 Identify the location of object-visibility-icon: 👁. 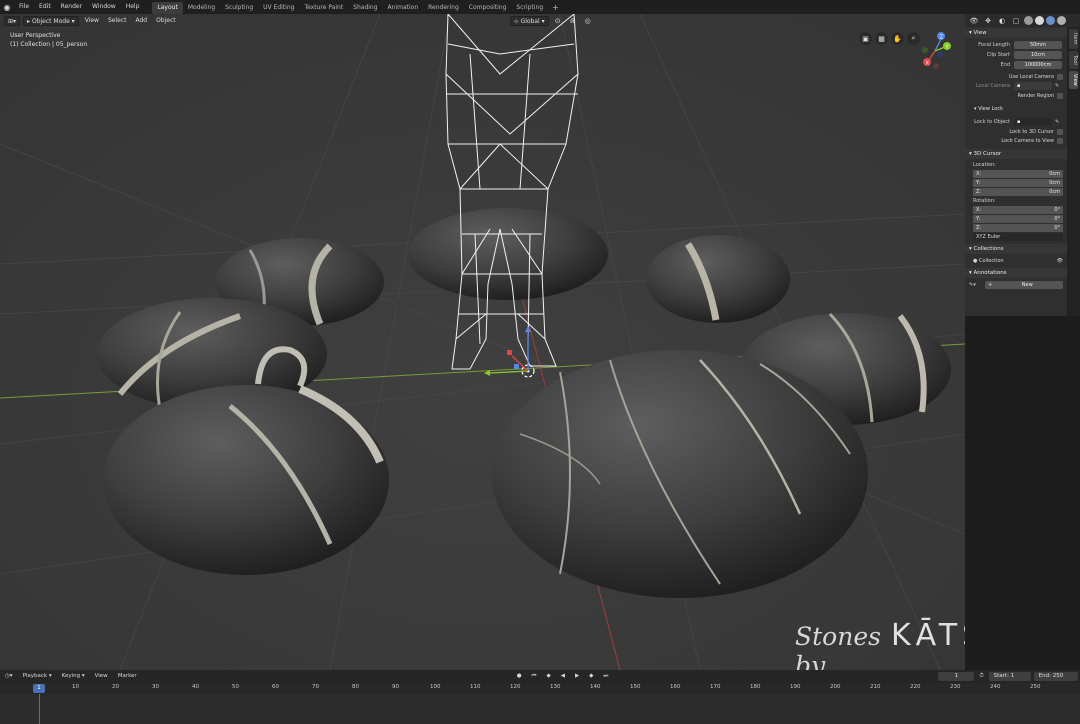
(974, 21).